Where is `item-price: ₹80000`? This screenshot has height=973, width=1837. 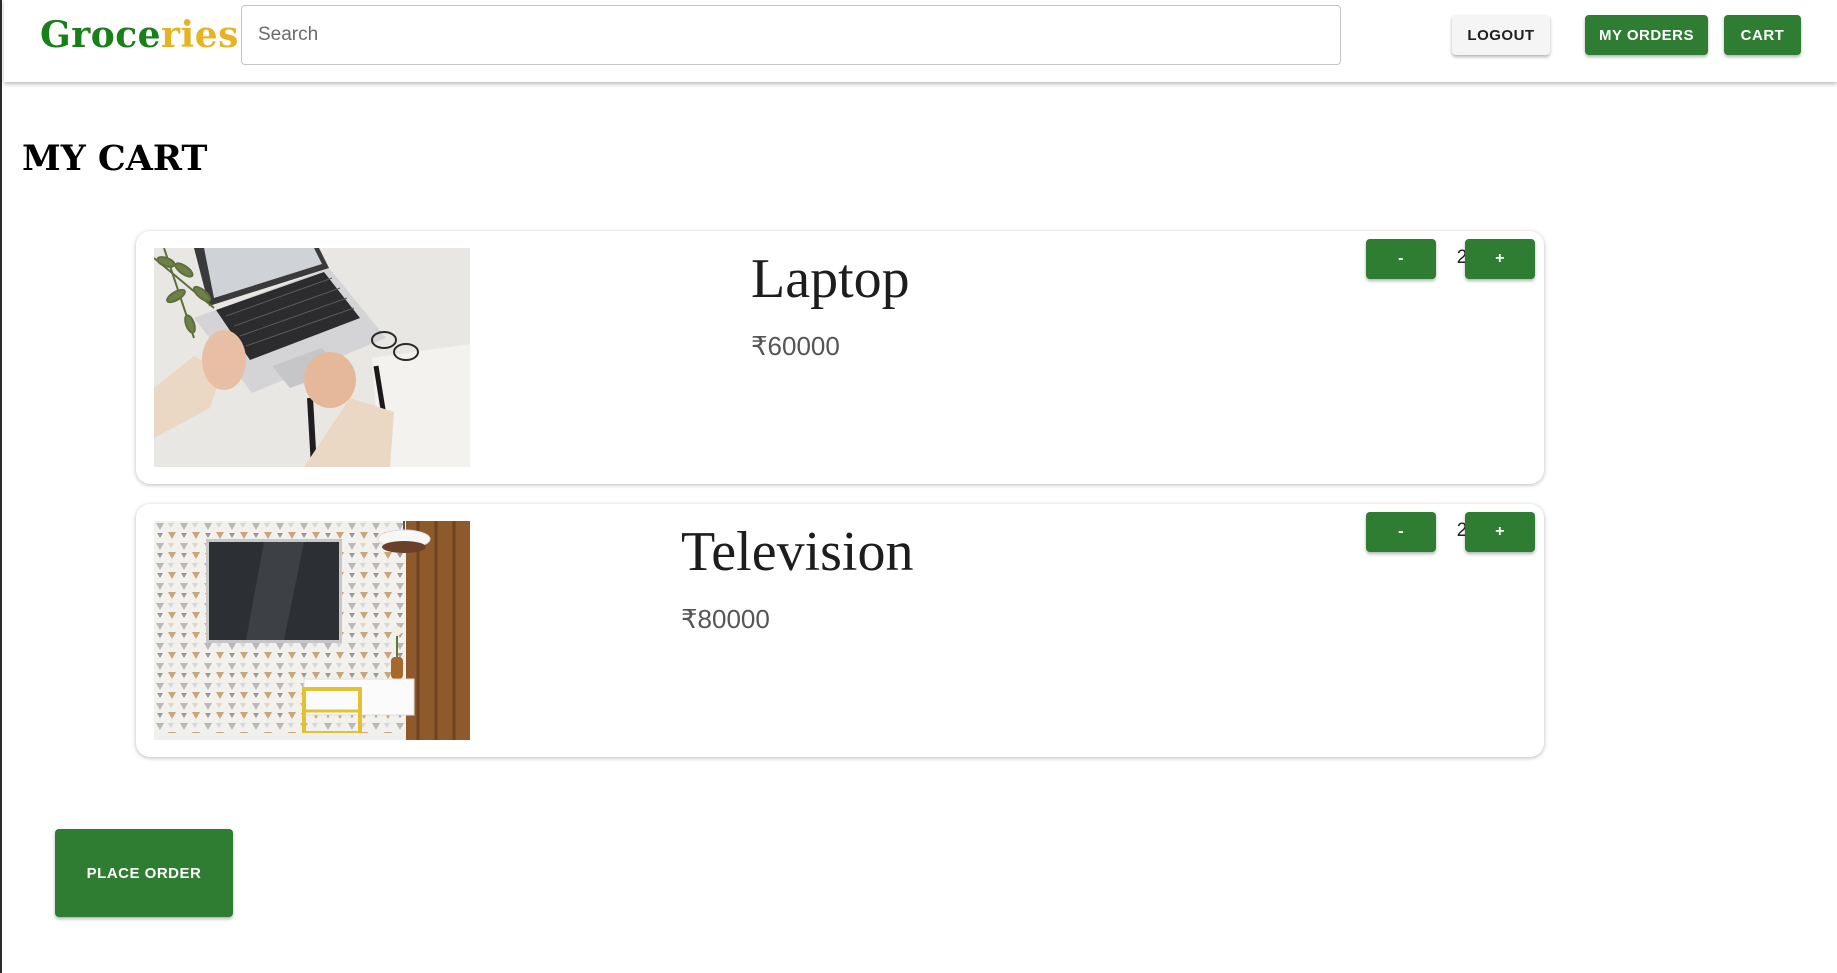
item-price: ₹80000 is located at coordinates (725, 619).